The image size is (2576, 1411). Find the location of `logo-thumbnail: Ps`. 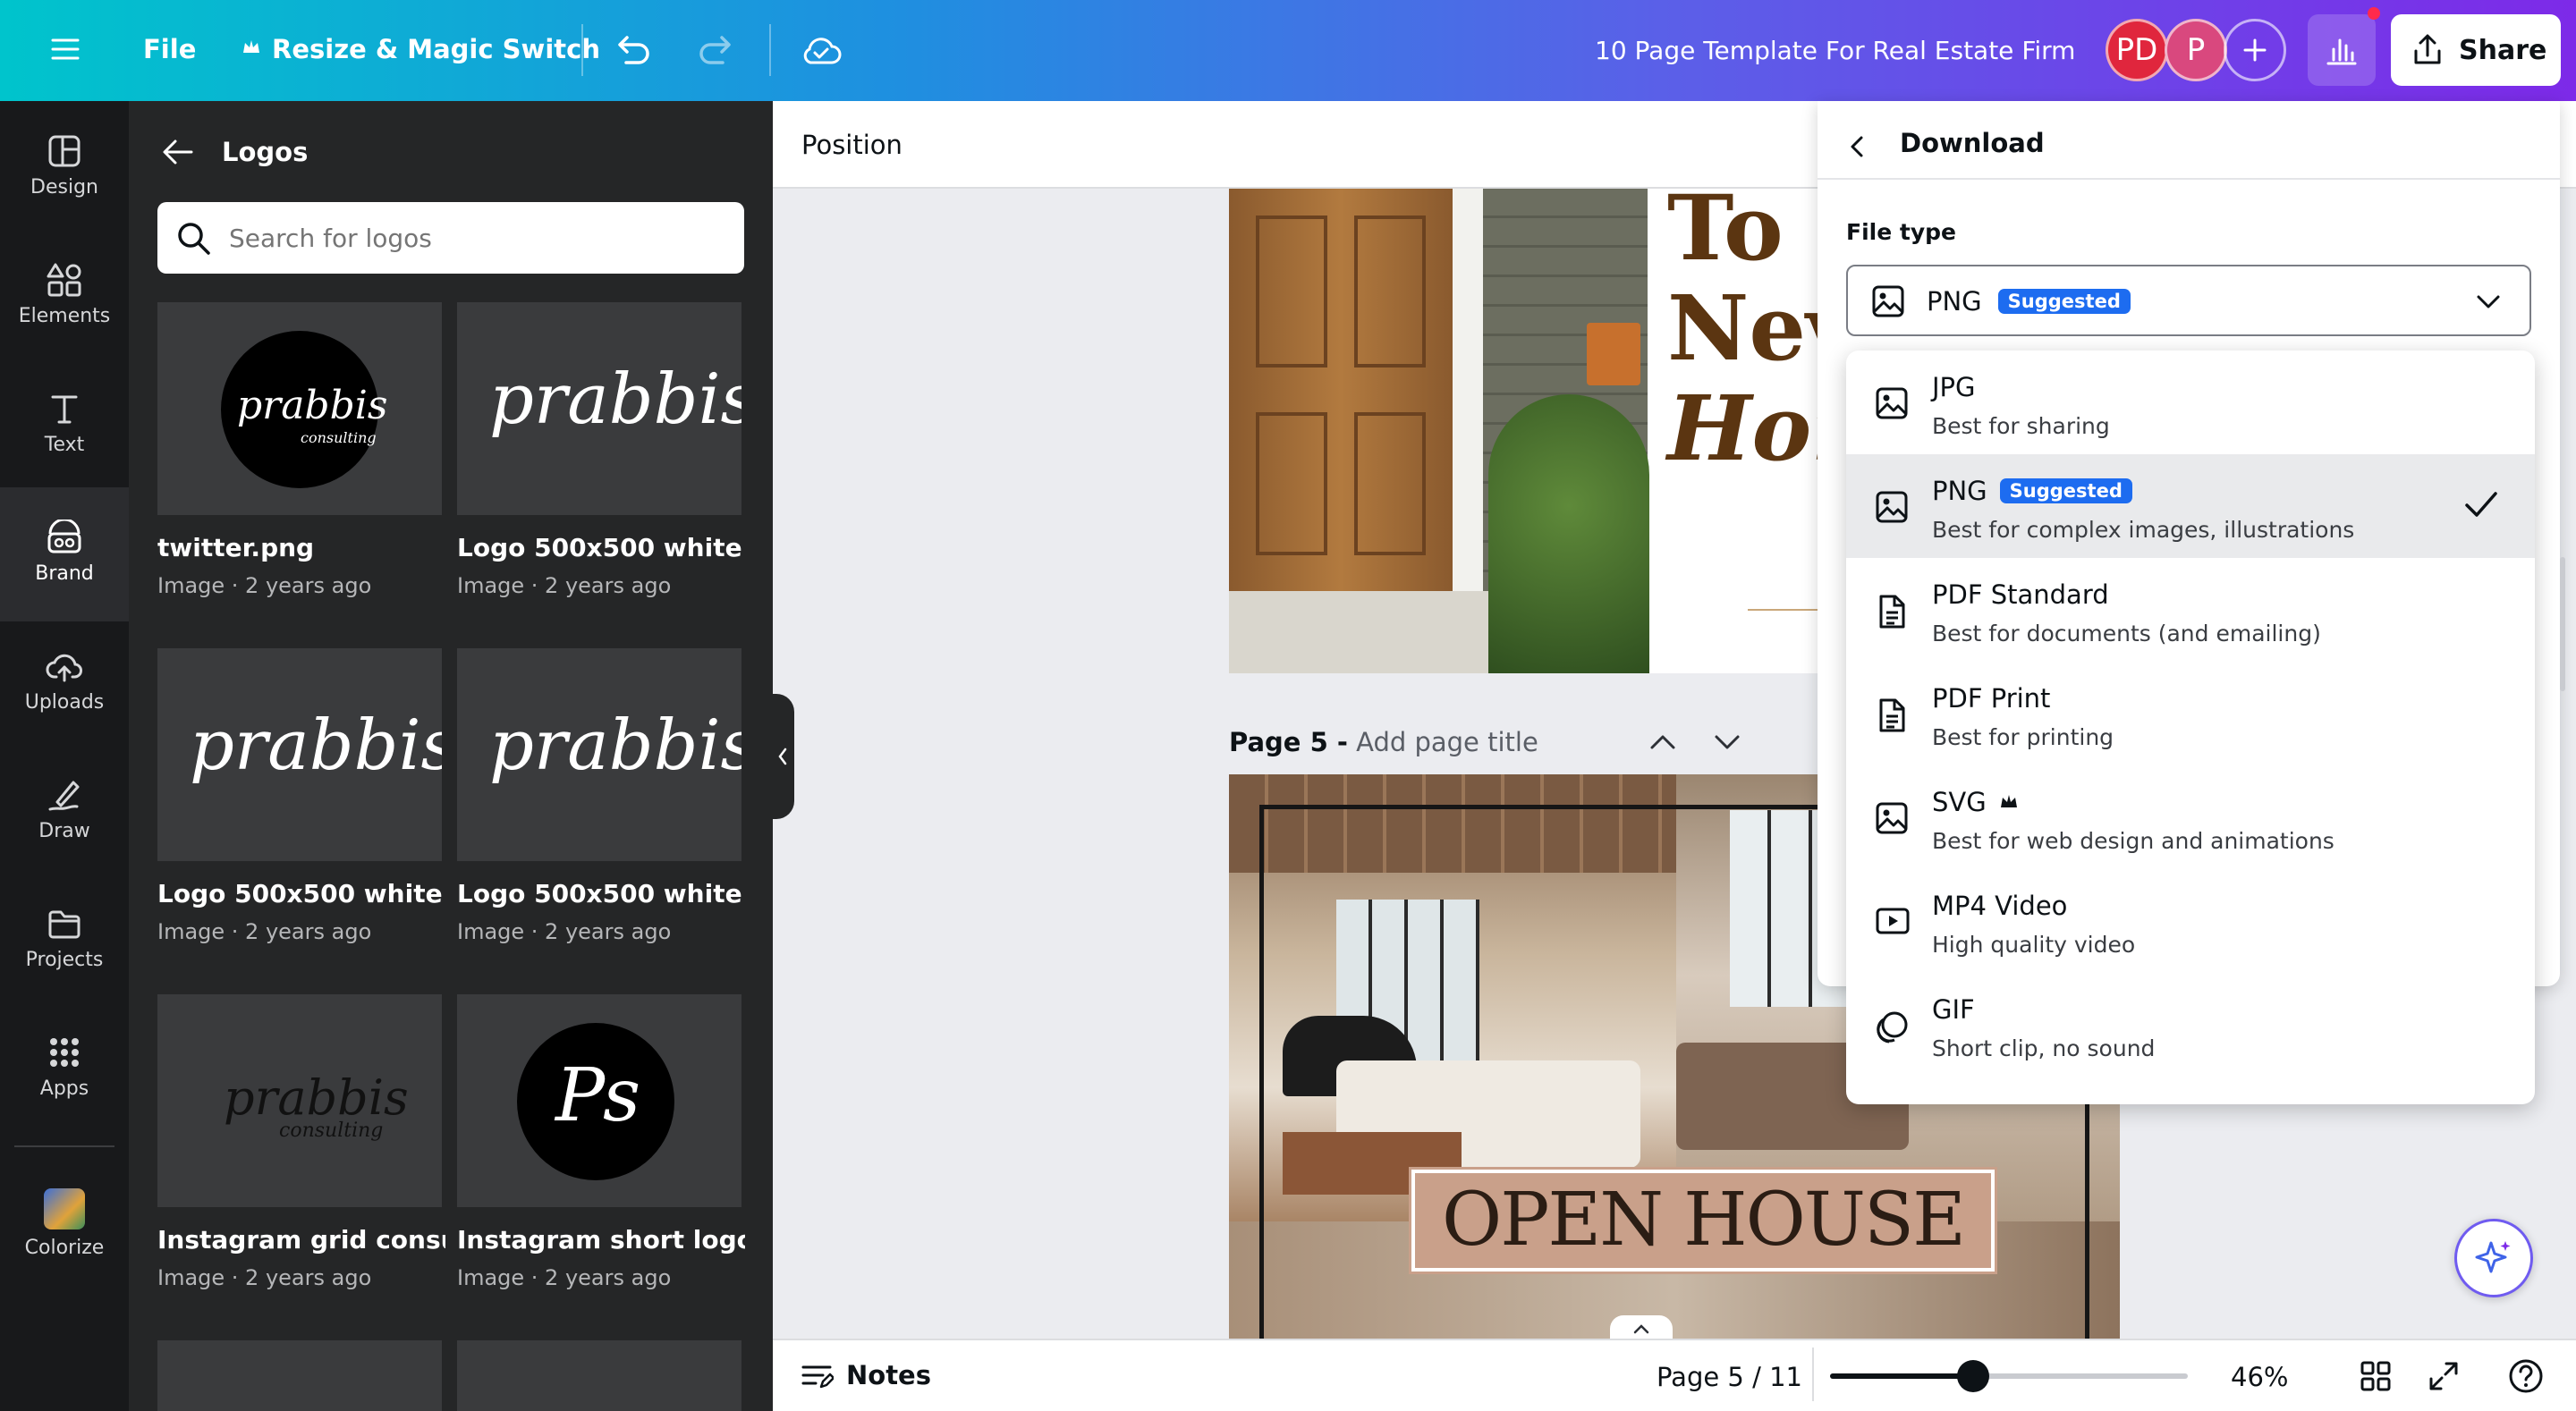

logo-thumbnail: Ps is located at coordinates (599, 1100).